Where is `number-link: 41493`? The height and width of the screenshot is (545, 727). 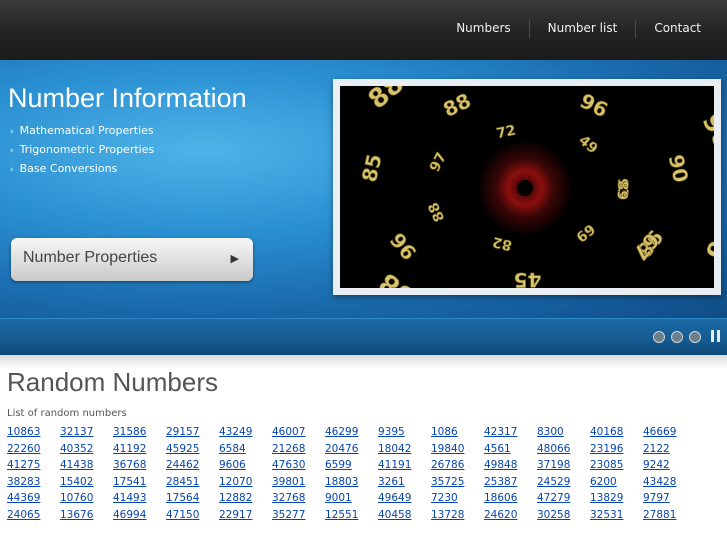
number-link: 41493 is located at coordinates (129, 498).